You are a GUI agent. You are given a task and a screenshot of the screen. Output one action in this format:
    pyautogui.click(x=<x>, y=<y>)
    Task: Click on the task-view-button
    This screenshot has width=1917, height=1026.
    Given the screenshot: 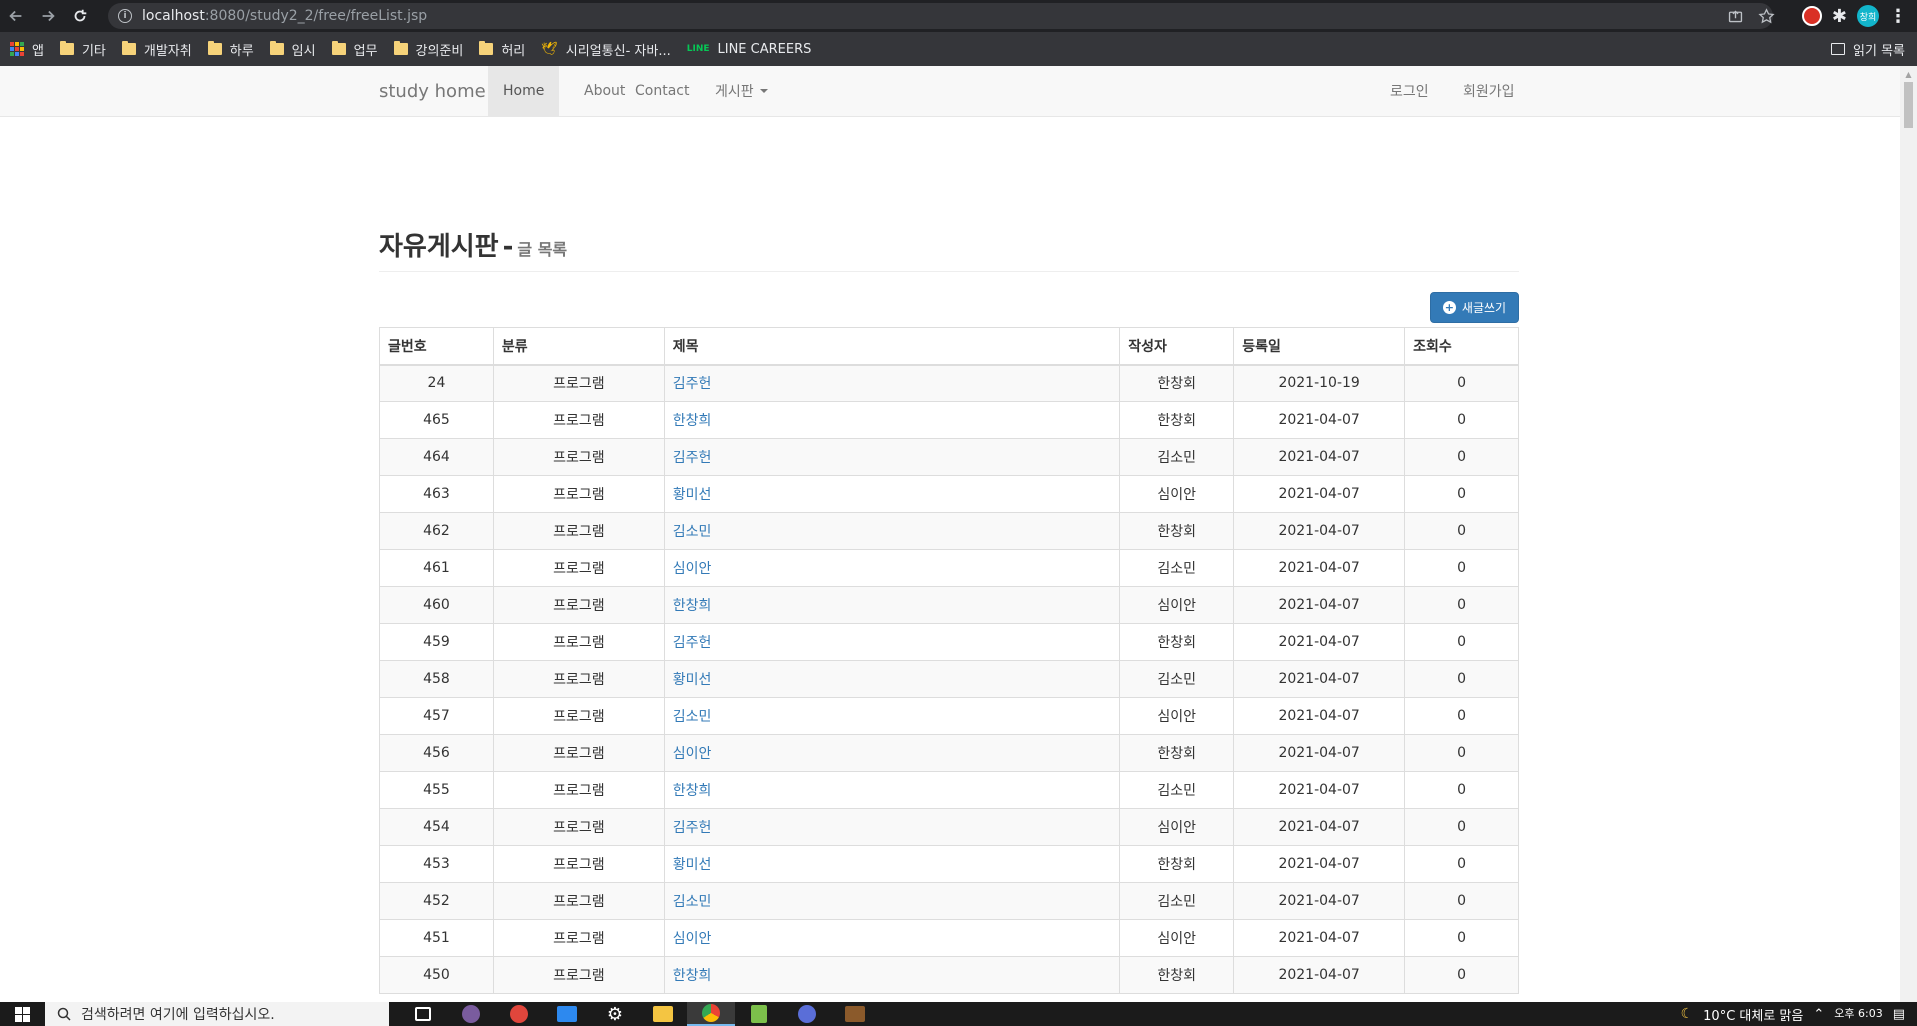 What is the action you would take?
    pyautogui.click(x=423, y=1014)
    